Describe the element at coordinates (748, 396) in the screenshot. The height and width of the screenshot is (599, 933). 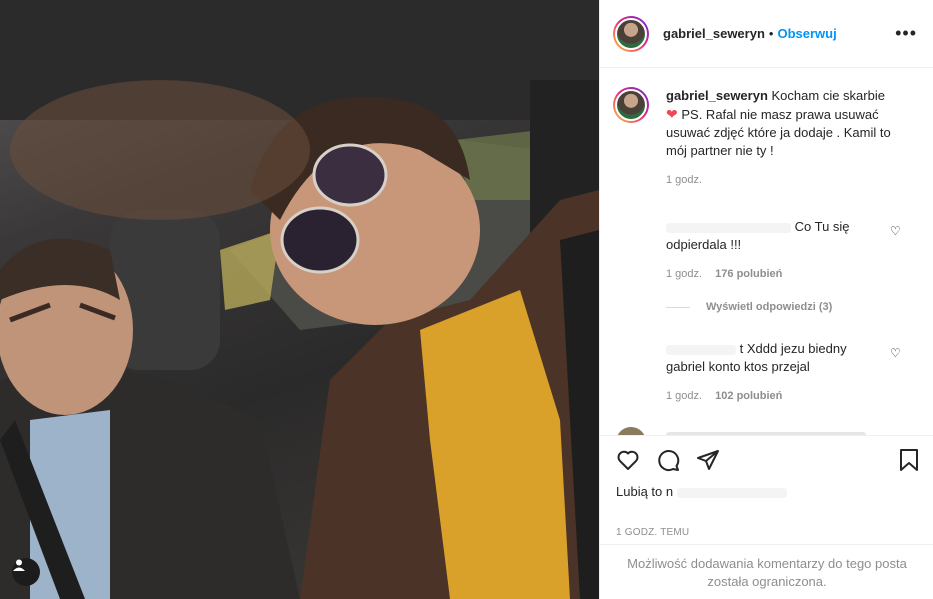
I see `comment-likes: 102 polubień` at that location.